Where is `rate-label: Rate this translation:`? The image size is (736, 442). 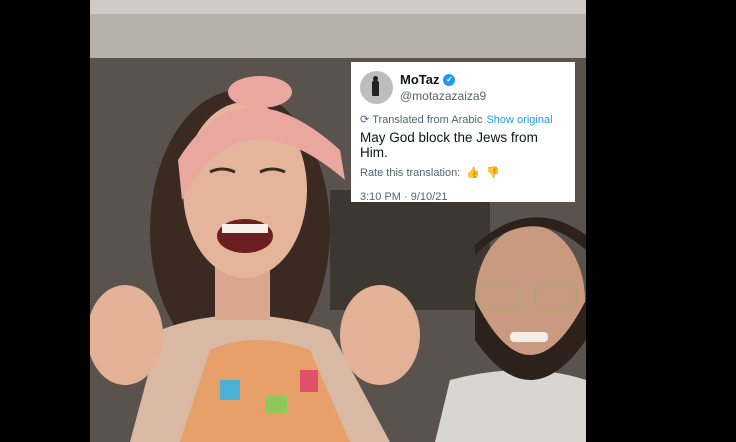
rate-label: Rate this translation: is located at coordinates (410, 172).